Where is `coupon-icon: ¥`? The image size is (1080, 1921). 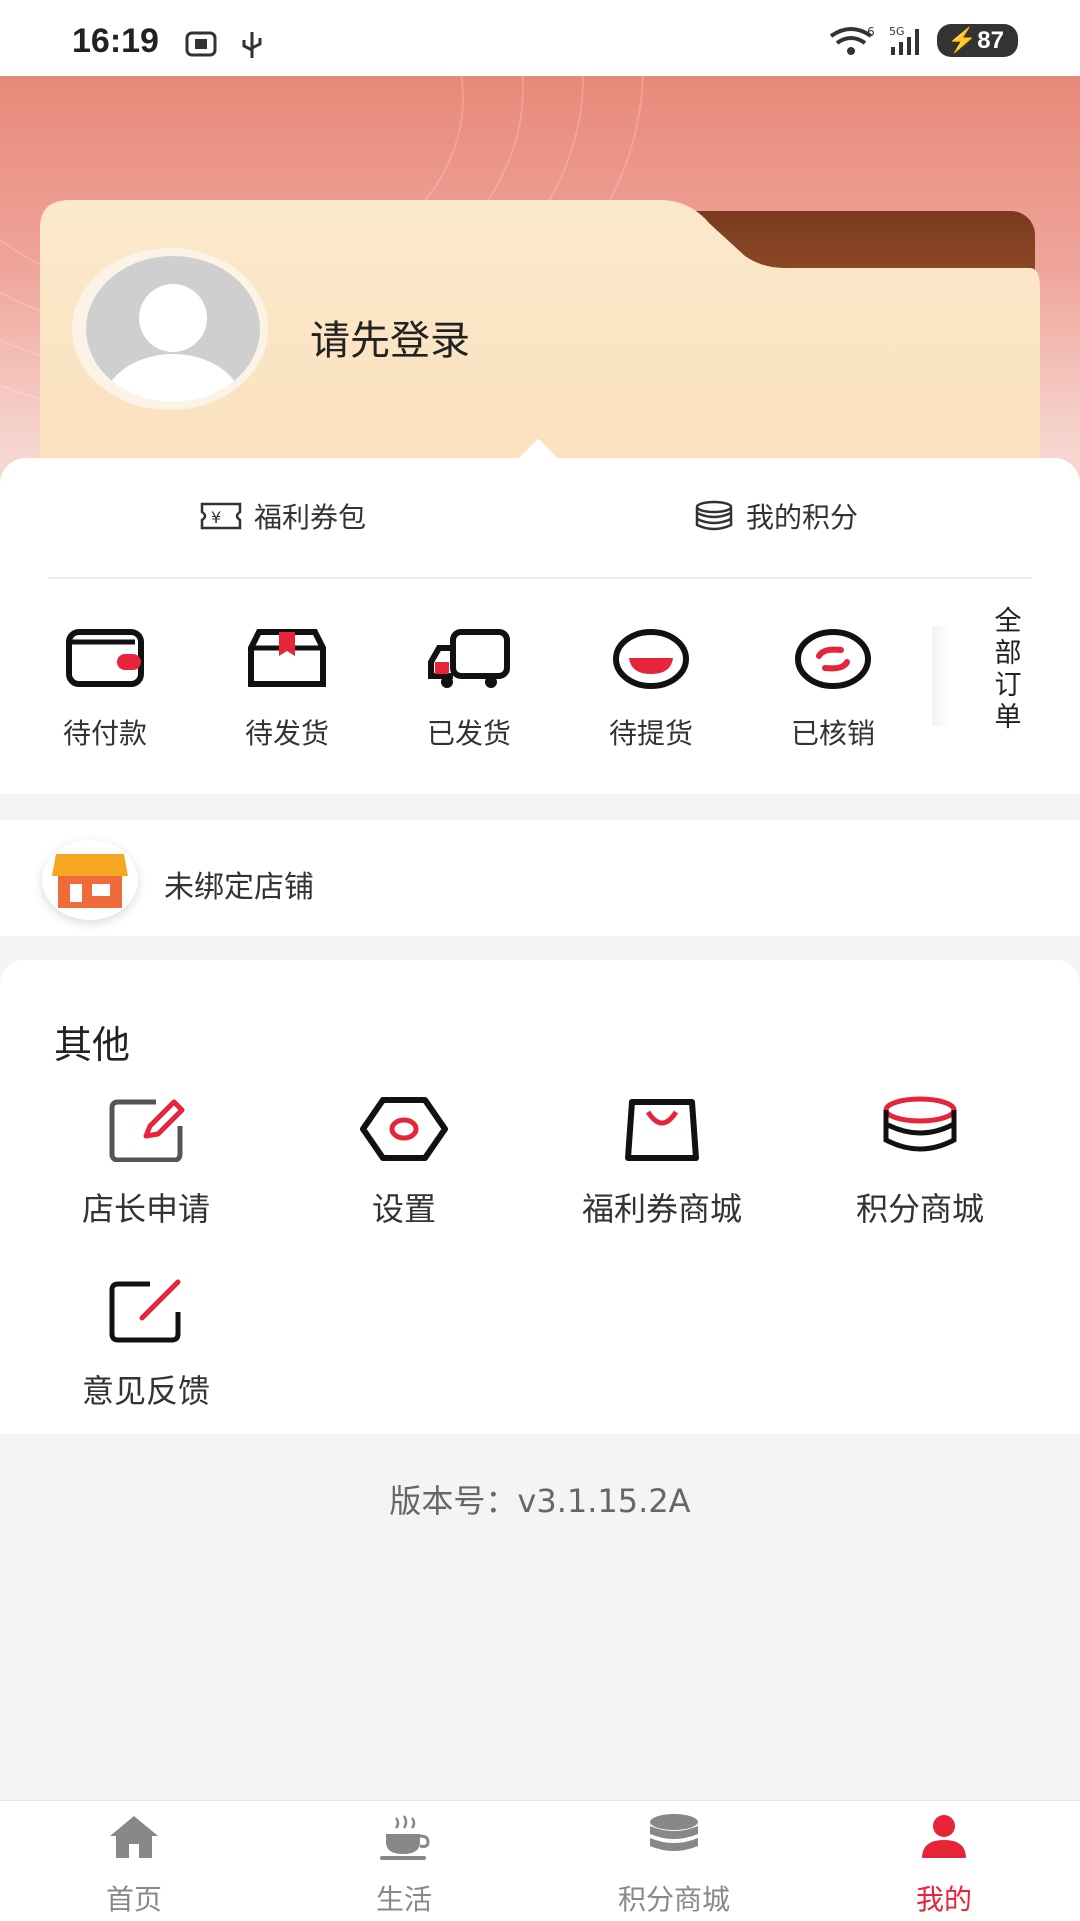 coupon-icon: ¥ is located at coordinates (221, 516).